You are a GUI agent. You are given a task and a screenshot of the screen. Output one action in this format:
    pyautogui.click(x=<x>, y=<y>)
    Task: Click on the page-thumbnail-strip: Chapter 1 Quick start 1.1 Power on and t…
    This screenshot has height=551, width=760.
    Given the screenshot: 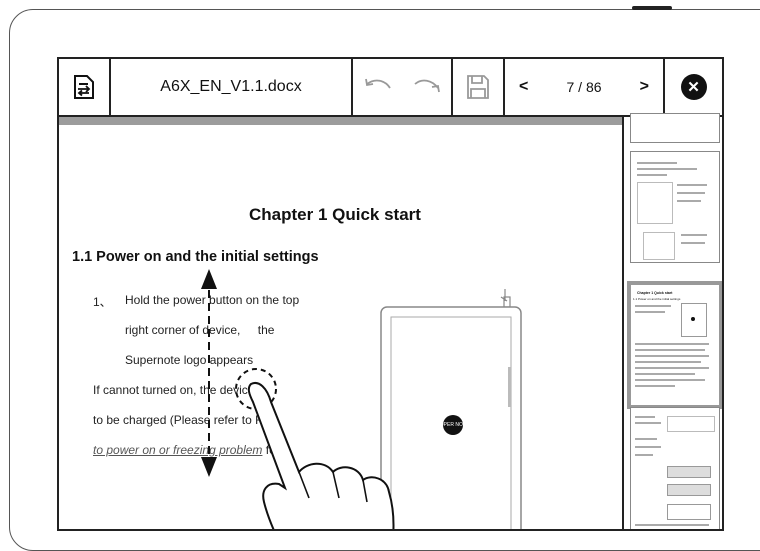 What is the action you would take?
    pyautogui.click(x=672, y=321)
    